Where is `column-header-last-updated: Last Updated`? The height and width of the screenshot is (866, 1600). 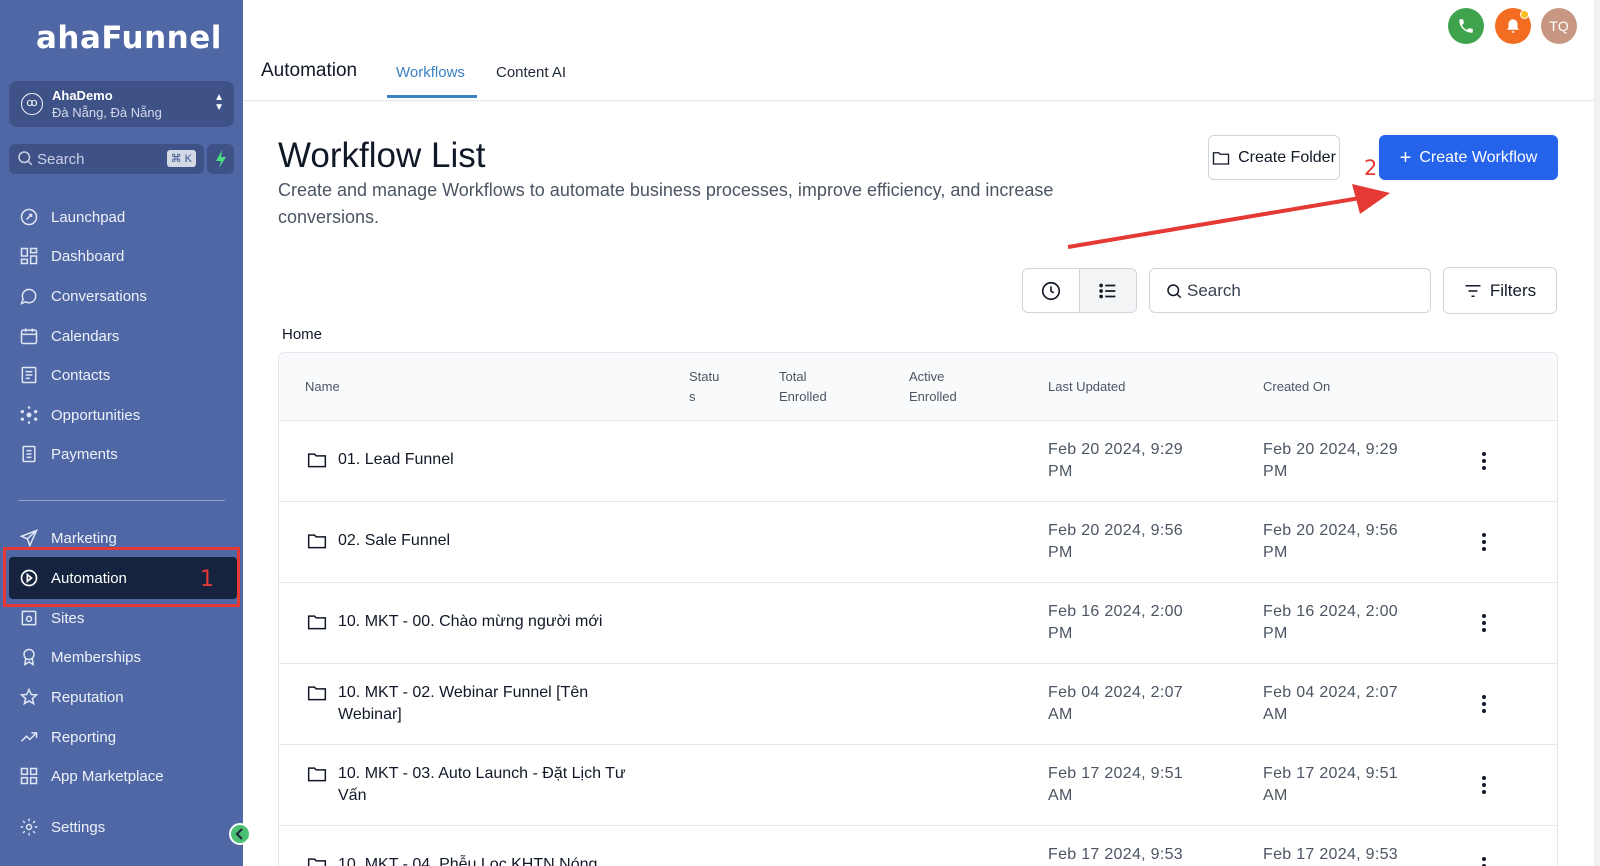
column-header-last-updated: Last Updated is located at coordinates (1086, 387).